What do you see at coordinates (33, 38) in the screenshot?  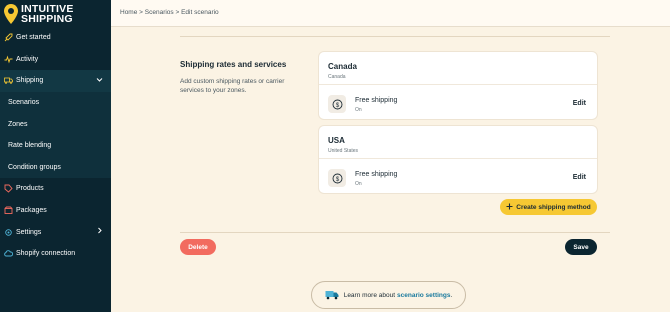 I see `sidebar-item-label: Get started` at bounding box center [33, 38].